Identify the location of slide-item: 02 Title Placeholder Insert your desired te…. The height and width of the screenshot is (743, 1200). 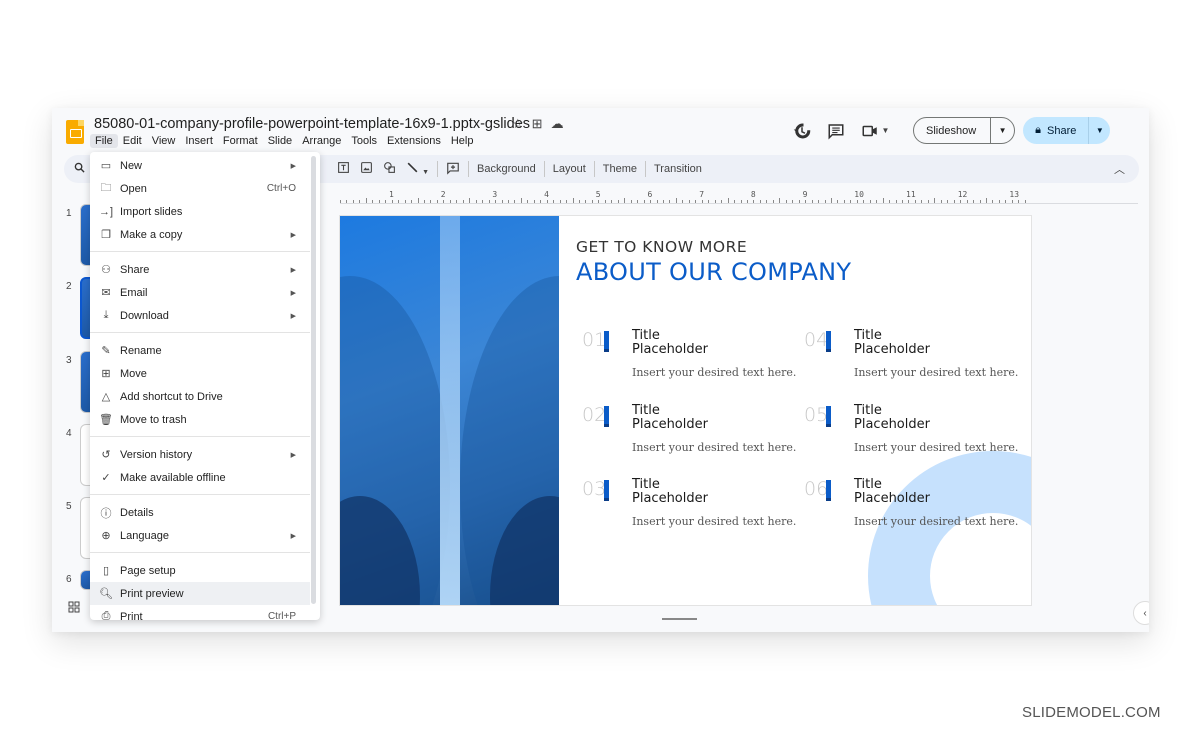
(689, 439).